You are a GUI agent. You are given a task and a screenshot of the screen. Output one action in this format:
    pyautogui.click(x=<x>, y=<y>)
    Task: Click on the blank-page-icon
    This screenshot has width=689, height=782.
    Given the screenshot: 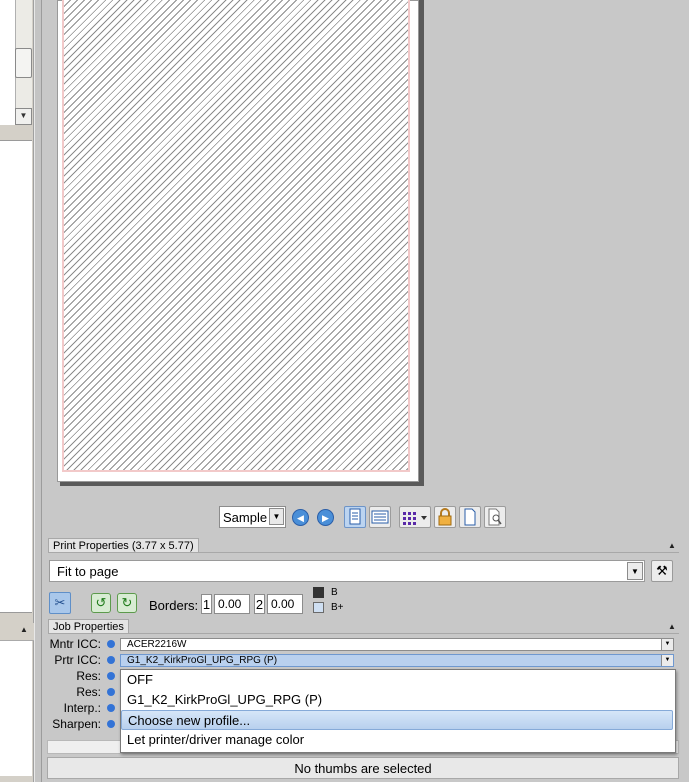 What is the action you would take?
    pyautogui.click(x=470, y=517)
    